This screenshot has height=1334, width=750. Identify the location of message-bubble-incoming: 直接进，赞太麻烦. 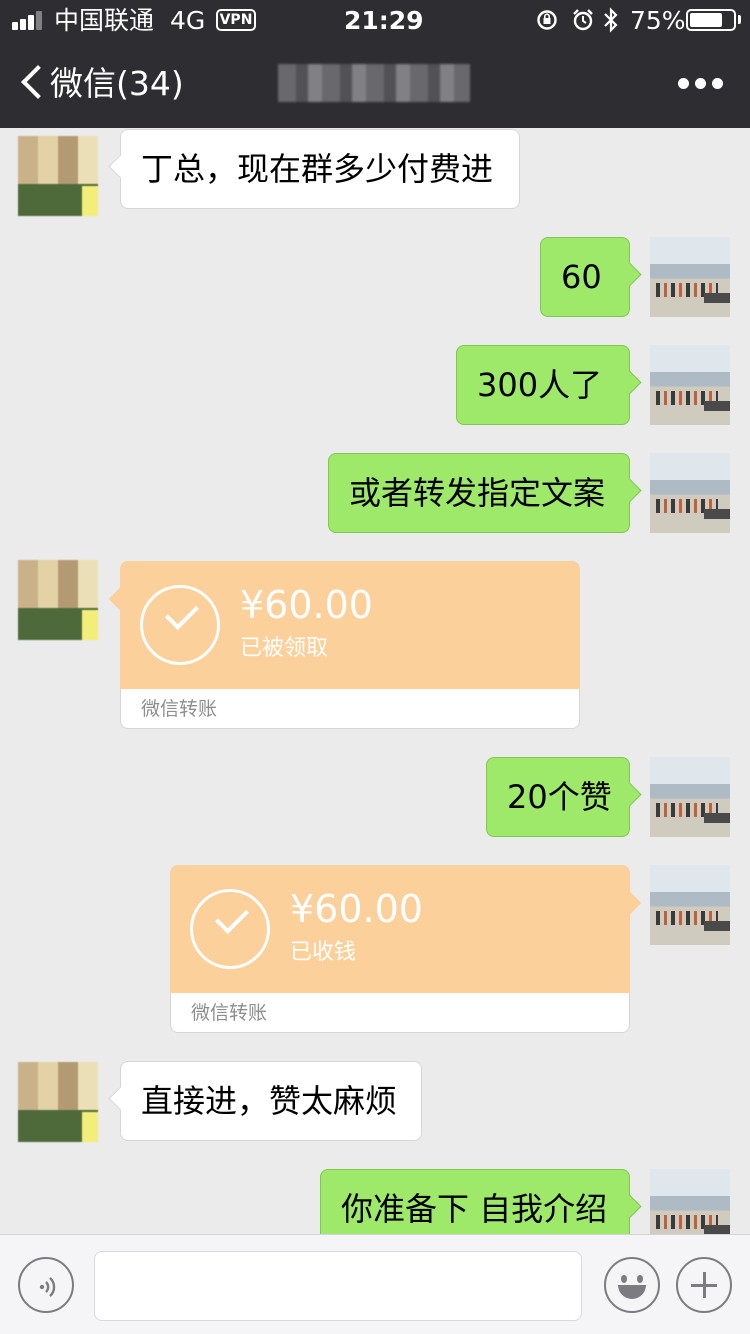
(271, 1101).